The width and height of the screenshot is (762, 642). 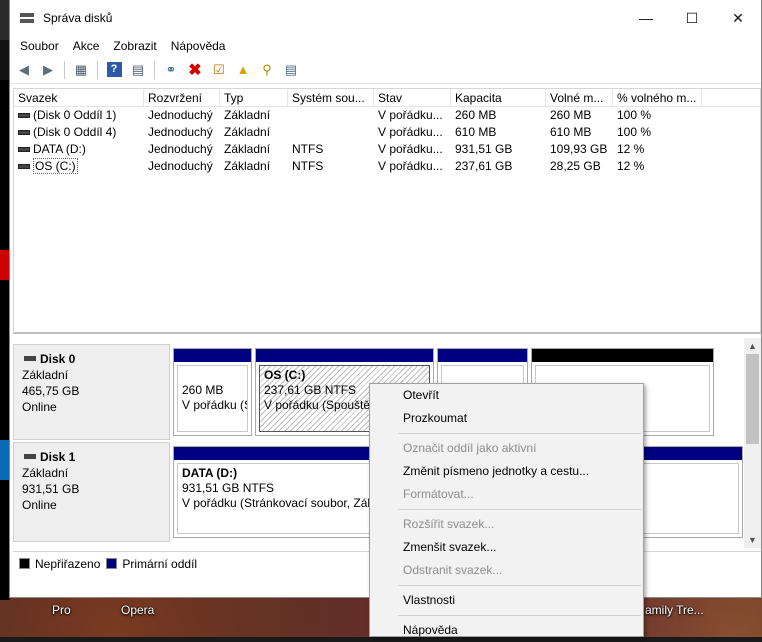 What do you see at coordinates (55, 166) in the screenshot?
I see `volume-name-text: OS (C:)` at bounding box center [55, 166].